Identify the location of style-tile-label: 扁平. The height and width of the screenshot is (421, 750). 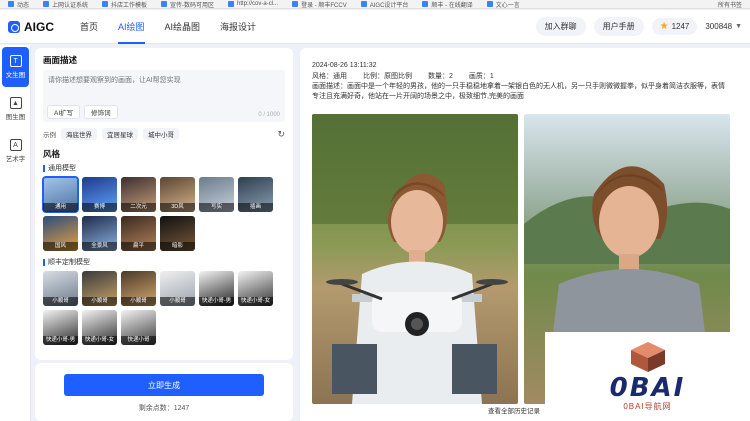
(138, 246).